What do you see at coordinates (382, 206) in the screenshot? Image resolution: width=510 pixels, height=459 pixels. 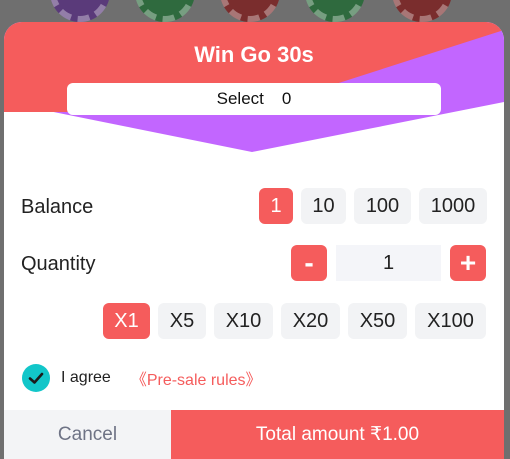 I see `balance-option-100: 100` at bounding box center [382, 206].